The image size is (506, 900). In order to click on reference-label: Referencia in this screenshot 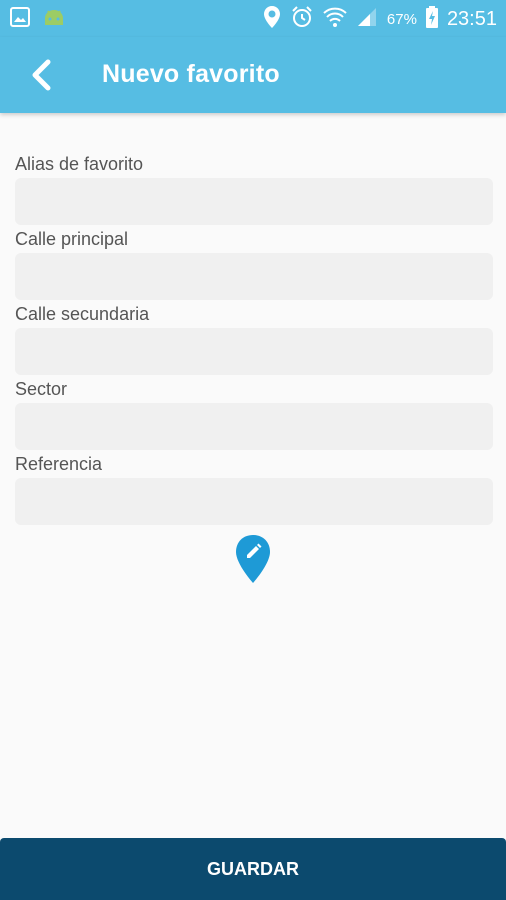, I will do `click(59, 464)`.